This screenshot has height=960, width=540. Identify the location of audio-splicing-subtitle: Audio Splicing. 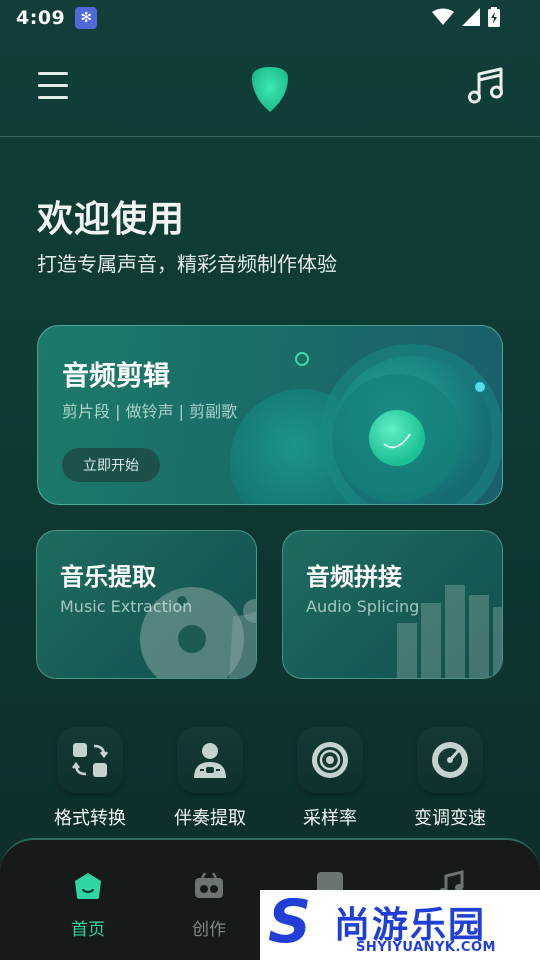
(363, 606).